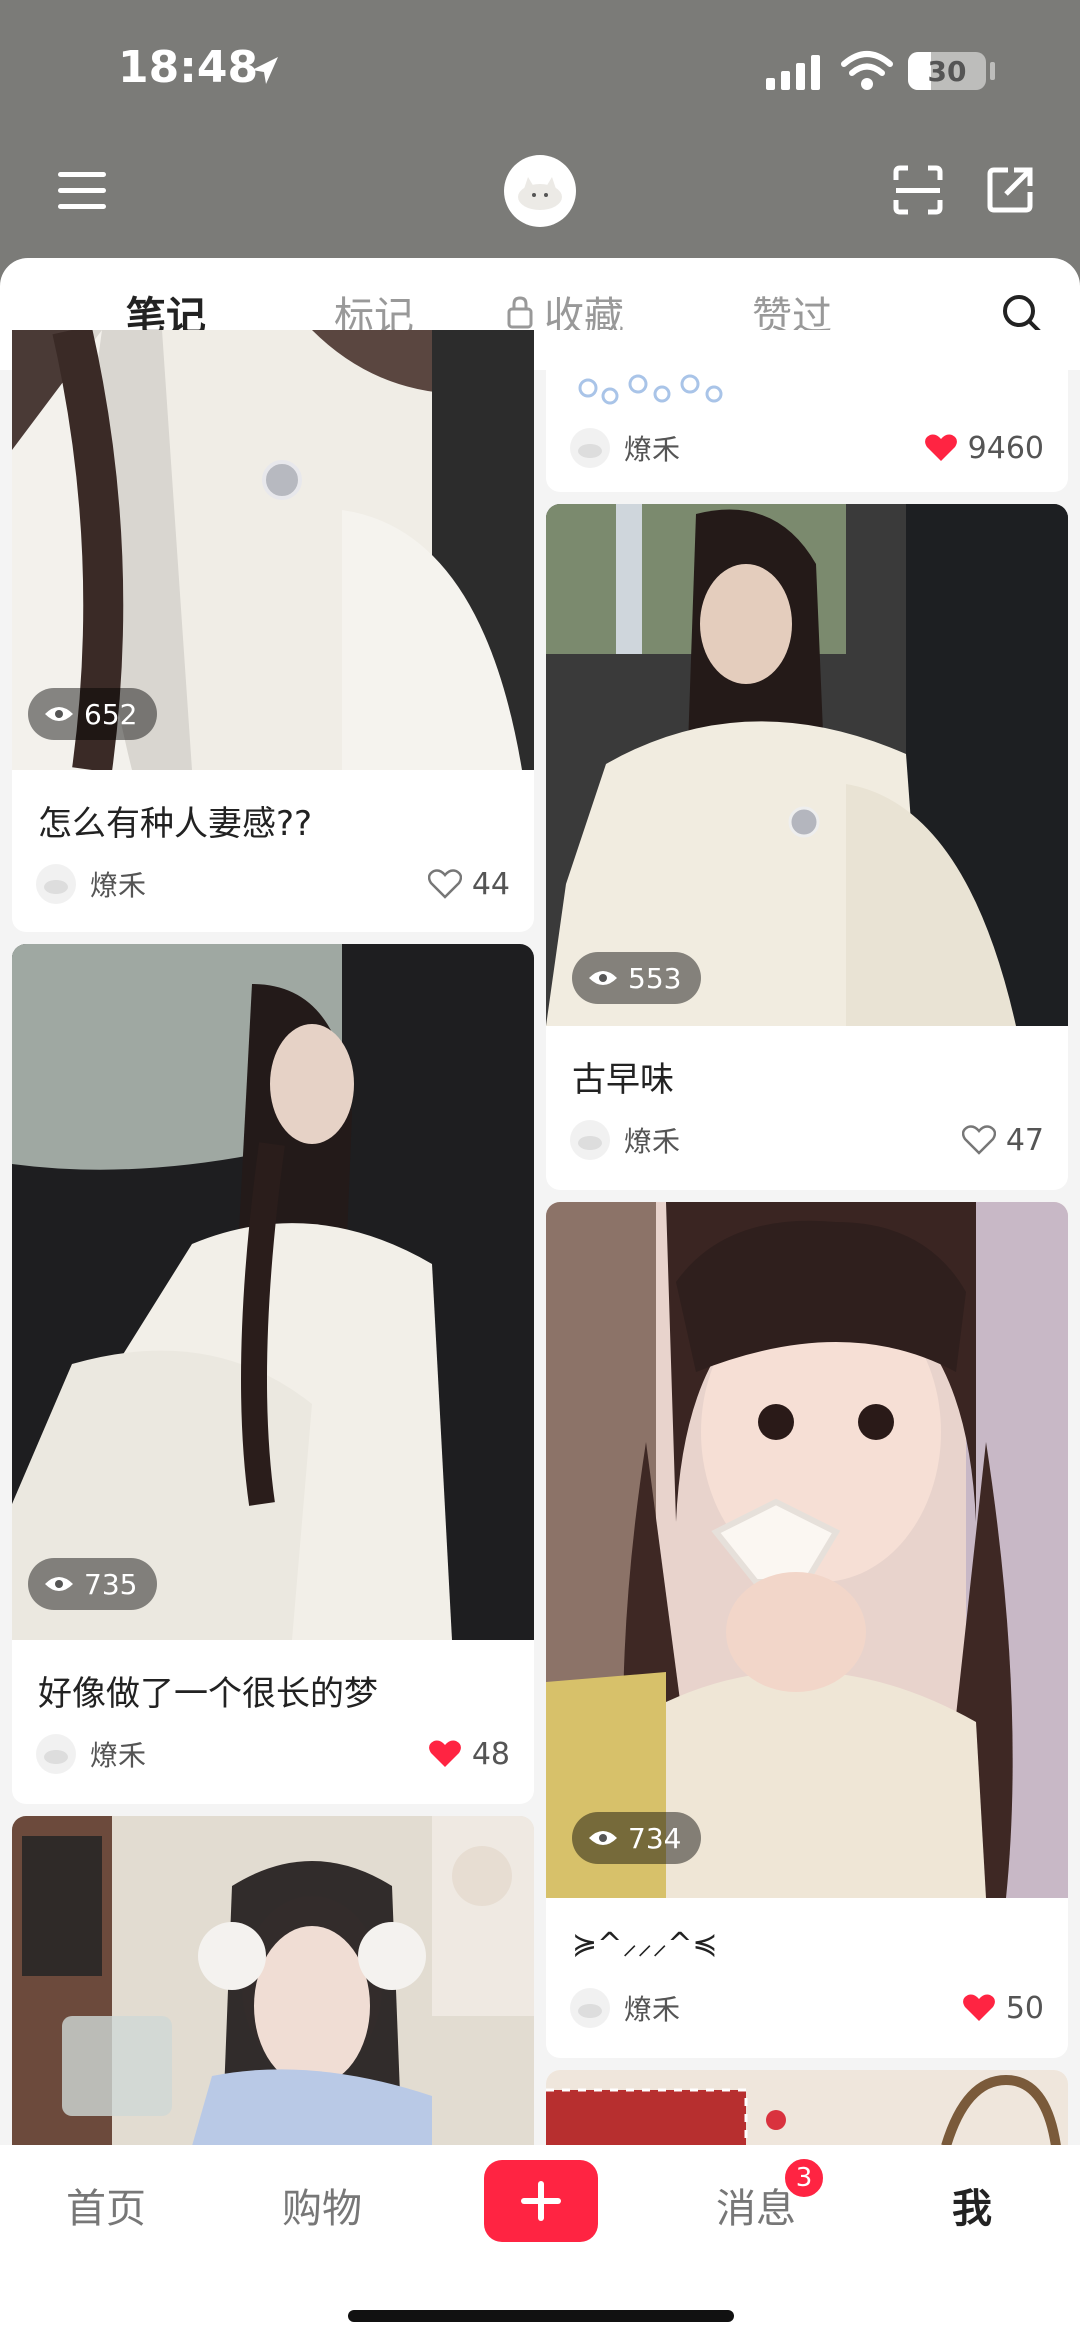  I want to click on like-count: 47, so click(1024, 1140).